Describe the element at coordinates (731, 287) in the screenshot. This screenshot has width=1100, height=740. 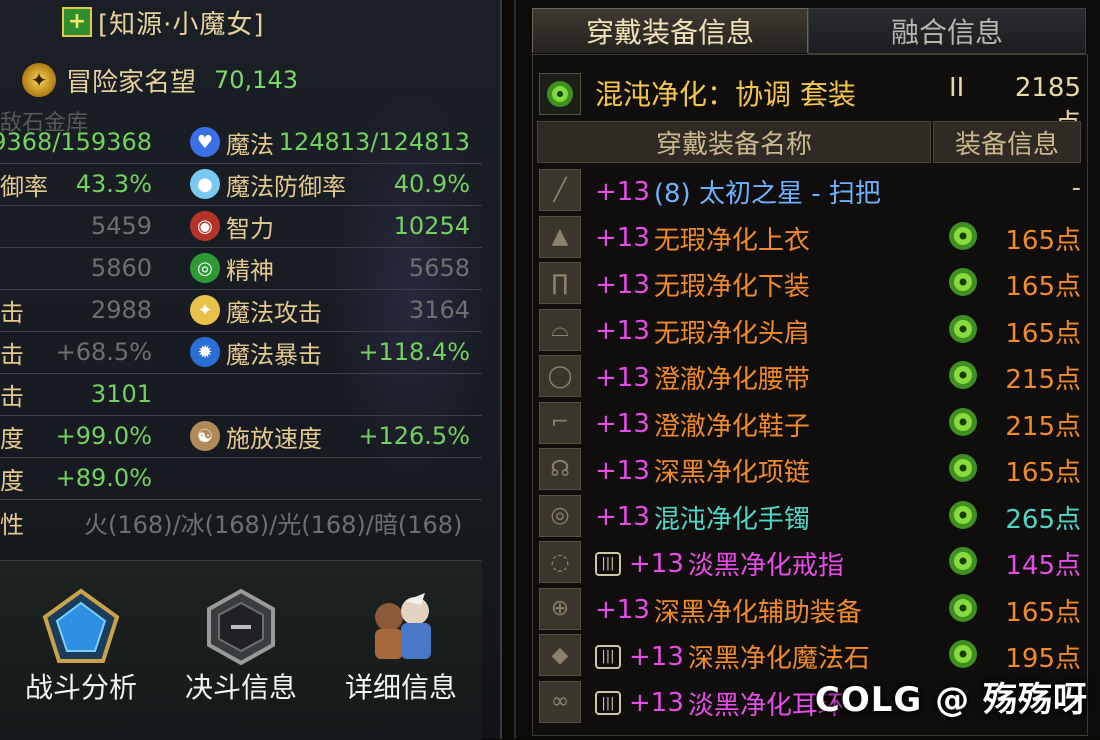
I see `equipment-name-text: 无瑕净化下装` at that location.